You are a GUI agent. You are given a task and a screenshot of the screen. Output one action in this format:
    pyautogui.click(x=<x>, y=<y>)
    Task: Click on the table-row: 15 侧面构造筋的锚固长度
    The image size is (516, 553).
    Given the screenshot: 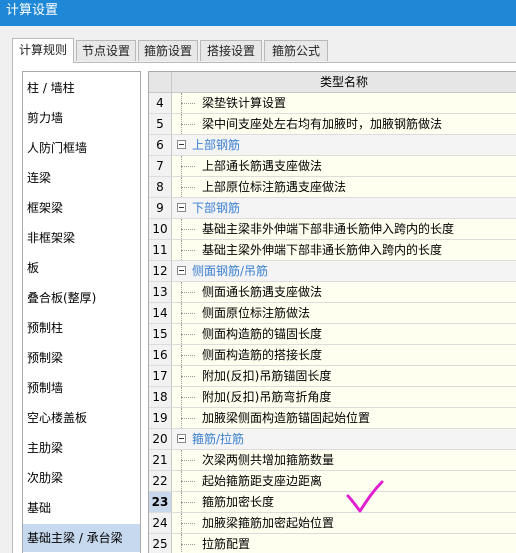 What is the action you would take?
    pyautogui.click(x=332, y=334)
    